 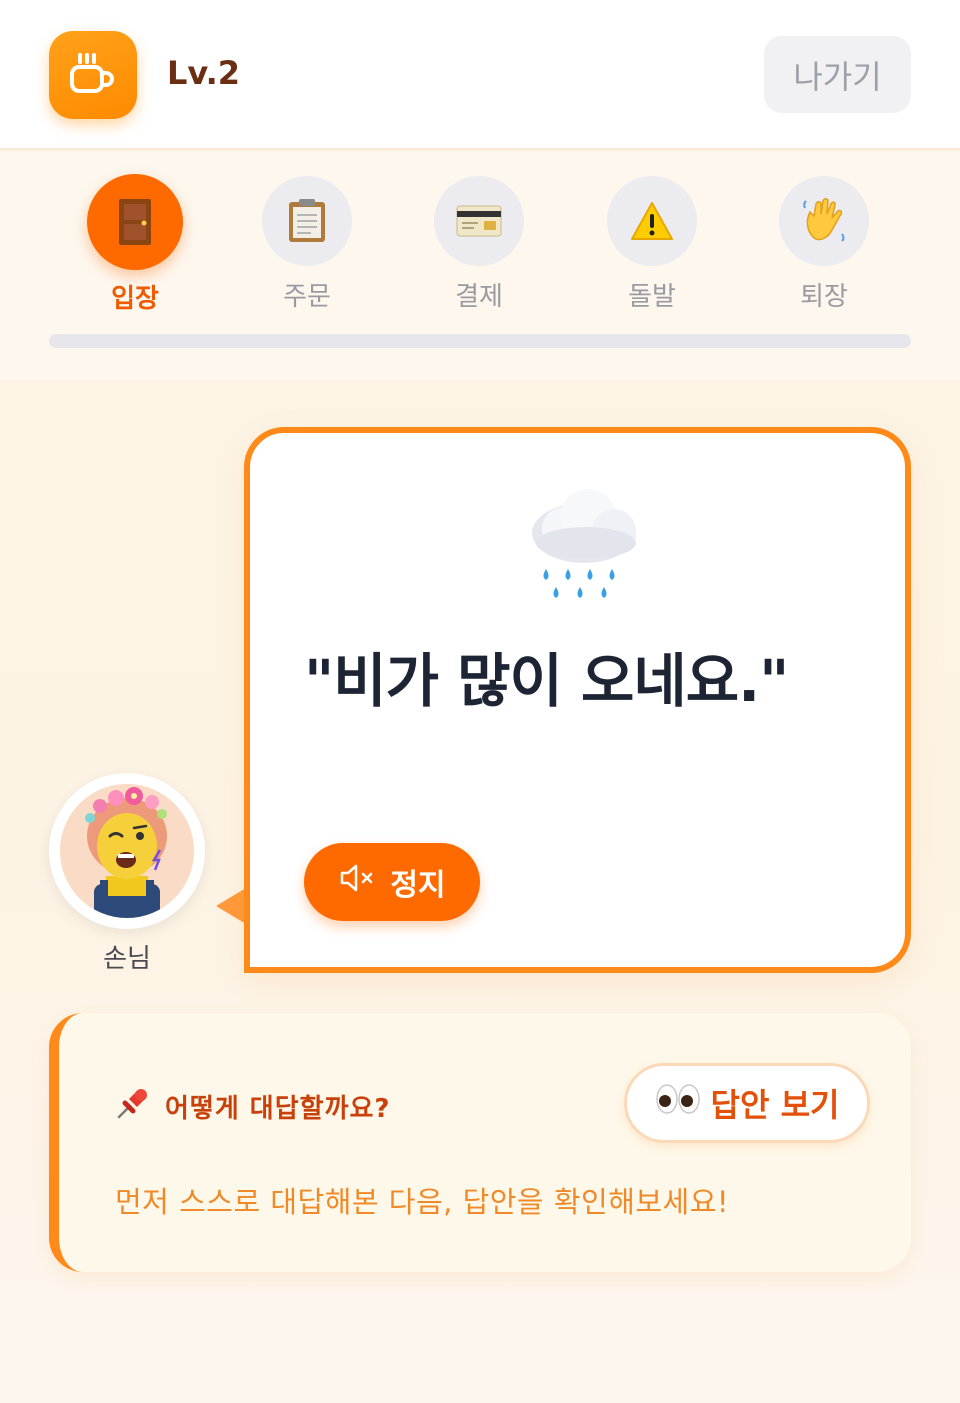 I want to click on step-exit: 퇴장, so click(x=824, y=246).